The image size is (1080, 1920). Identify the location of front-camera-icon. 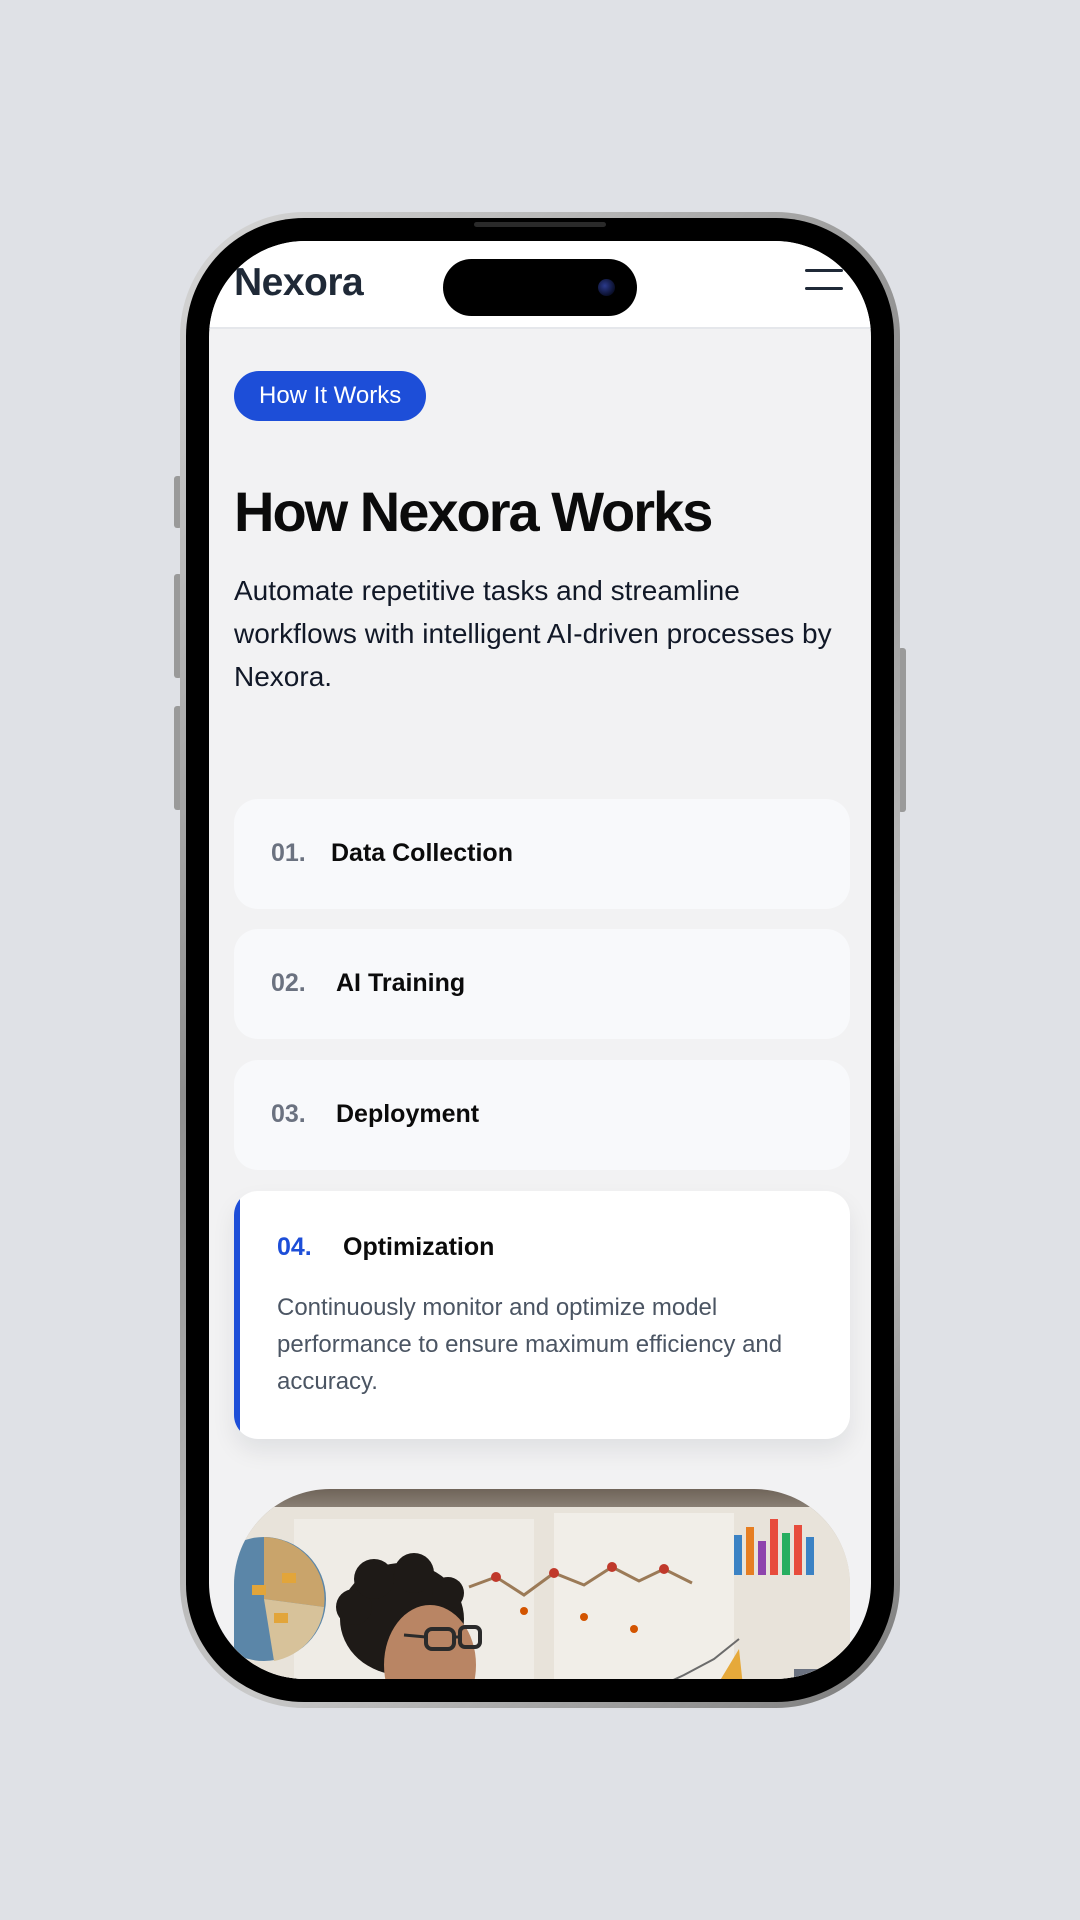
(606, 287).